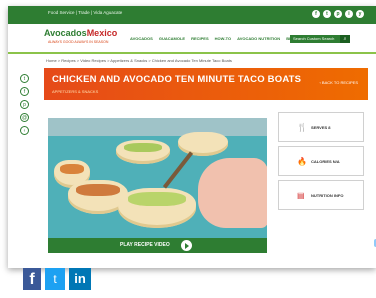  I want to click on info-card-nutrition: ▤ NUTRITION INFO, so click(321, 195).